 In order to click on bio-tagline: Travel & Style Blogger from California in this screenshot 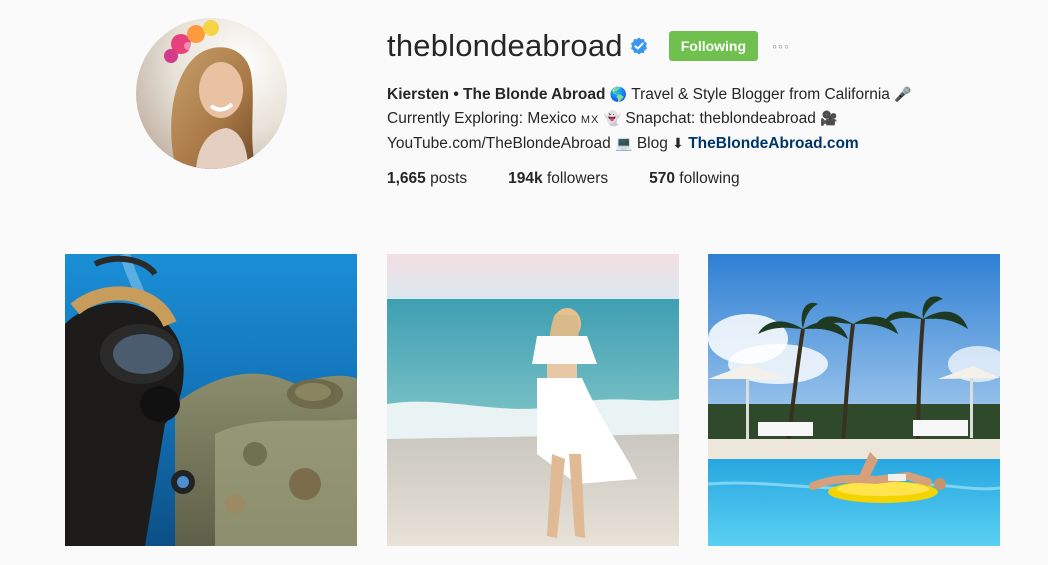, I will do `click(761, 94)`.